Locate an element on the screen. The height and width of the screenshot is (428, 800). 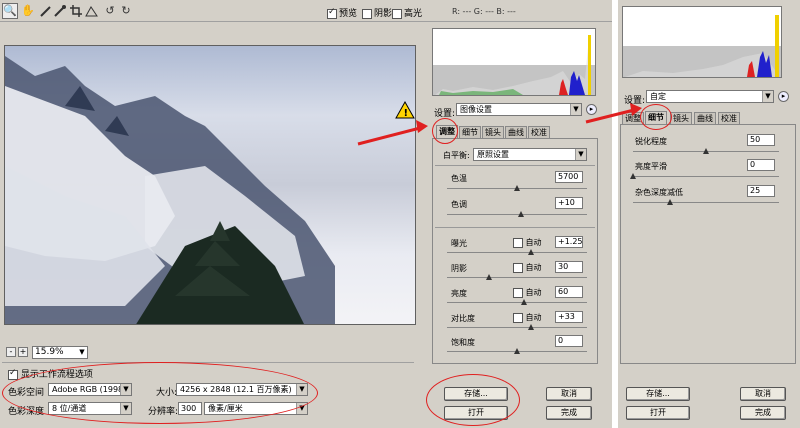
settings-select: 图像设置 ▼ is located at coordinates (519, 109).